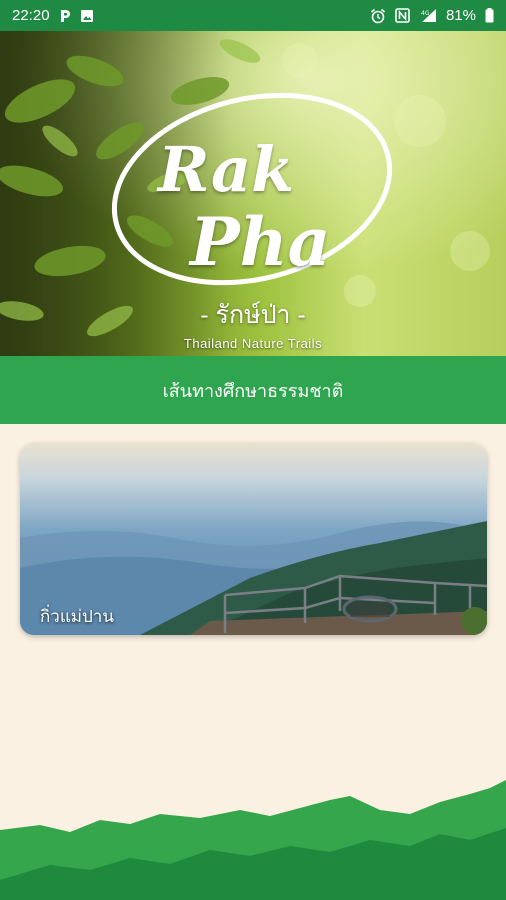 The image size is (506, 900). I want to click on trail-name: กิ่วแม่ปาน, so click(77, 616).